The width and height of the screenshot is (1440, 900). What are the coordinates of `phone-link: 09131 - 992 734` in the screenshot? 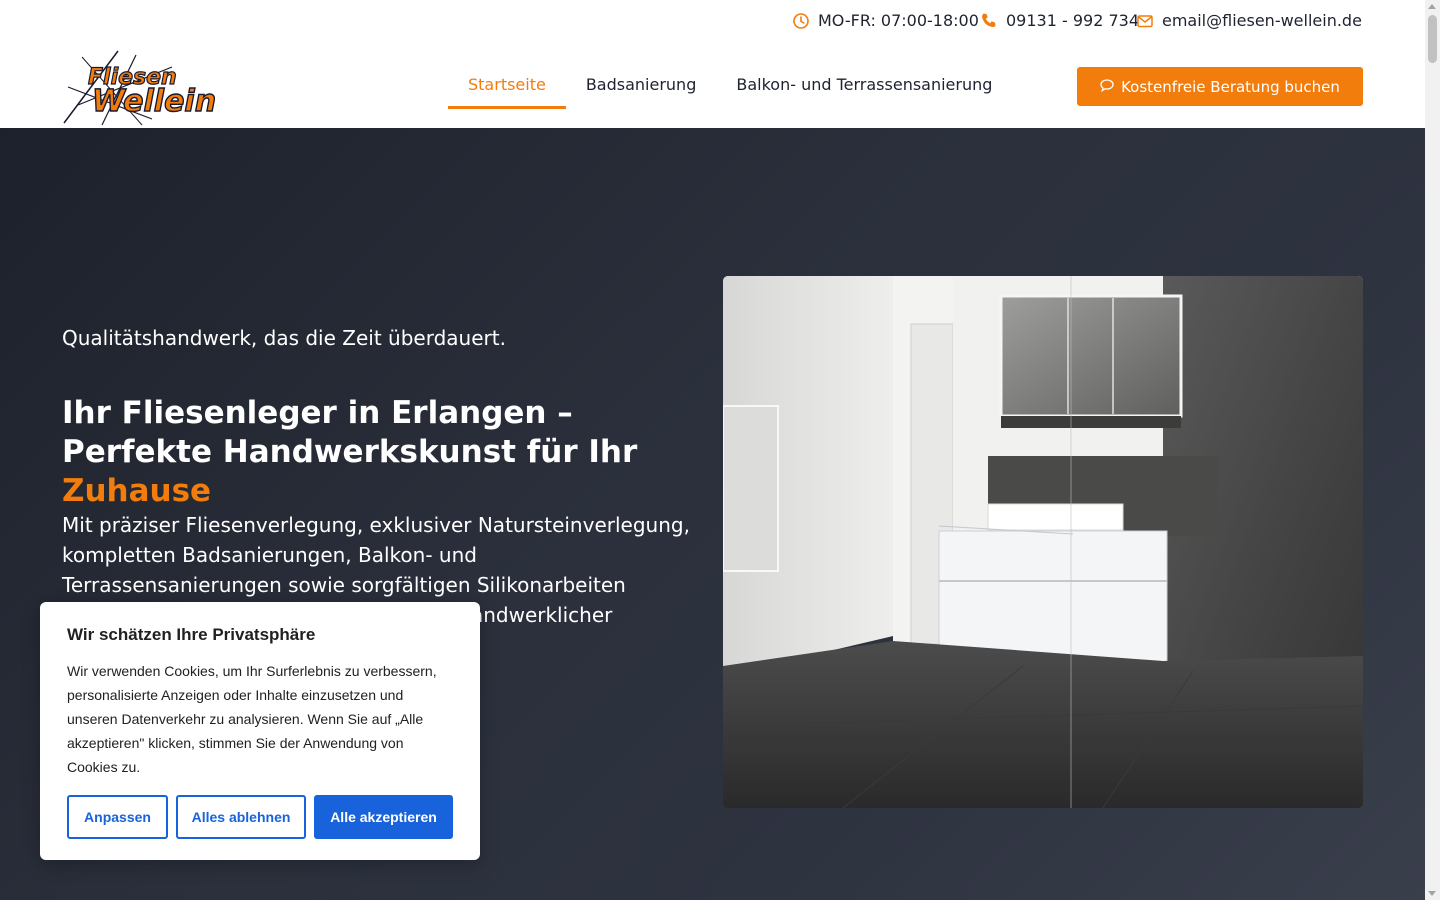 It's located at (1059, 20).